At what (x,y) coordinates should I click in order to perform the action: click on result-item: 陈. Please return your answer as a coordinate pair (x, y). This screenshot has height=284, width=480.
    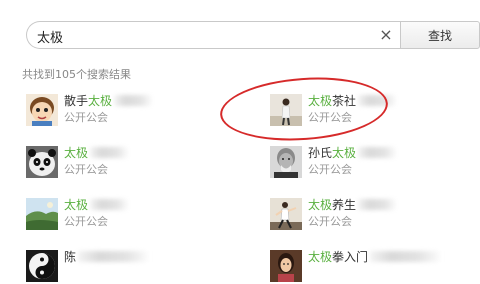
    Looking at the image, I should click on (126, 267).